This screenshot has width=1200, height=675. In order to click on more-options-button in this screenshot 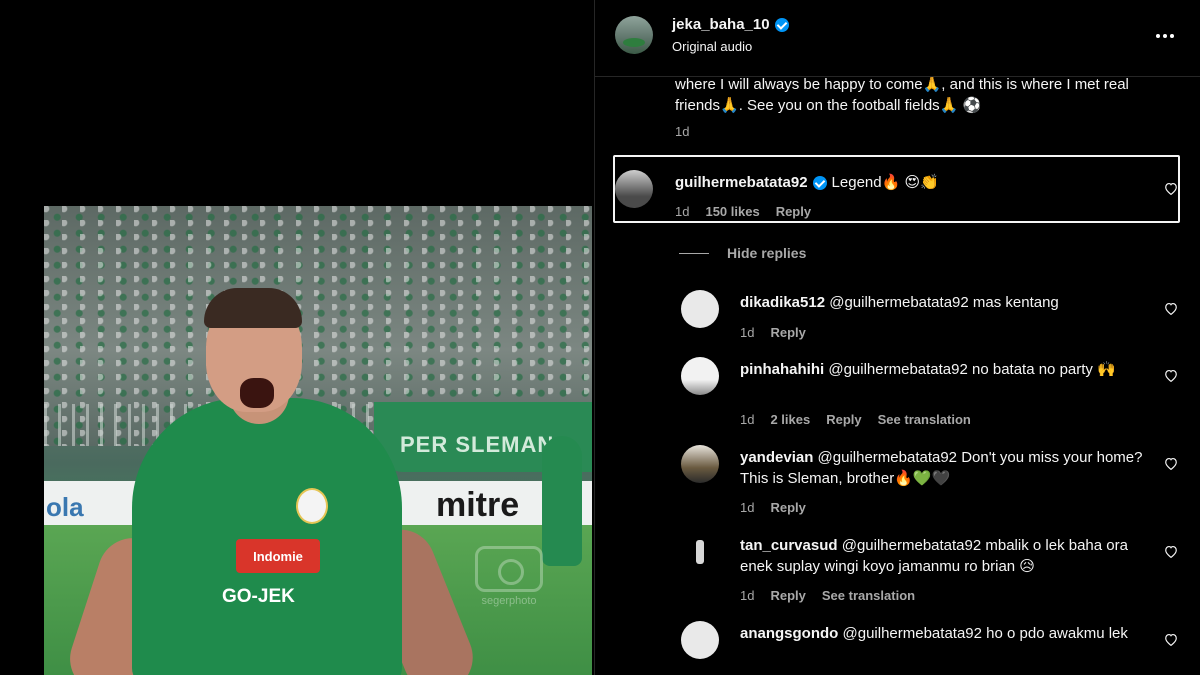, I will do `click(1165, 36)`.